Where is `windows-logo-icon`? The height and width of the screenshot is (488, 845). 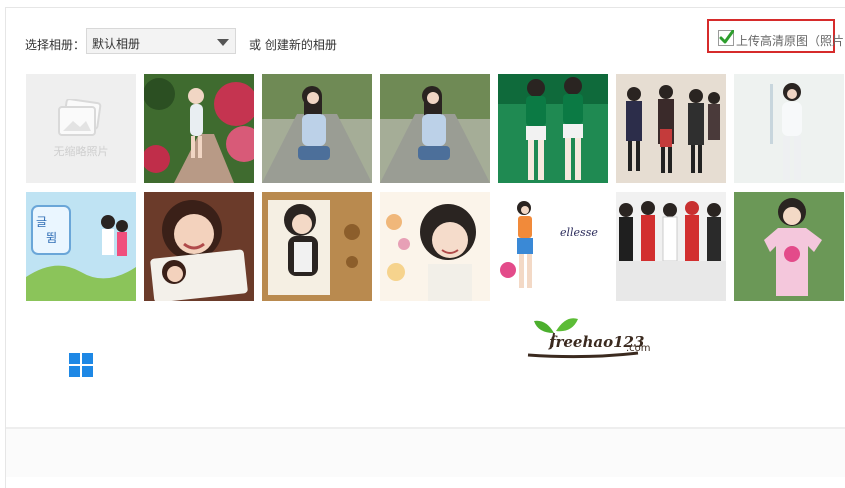 windows-logo-icon is located at coordinates (81, 365).